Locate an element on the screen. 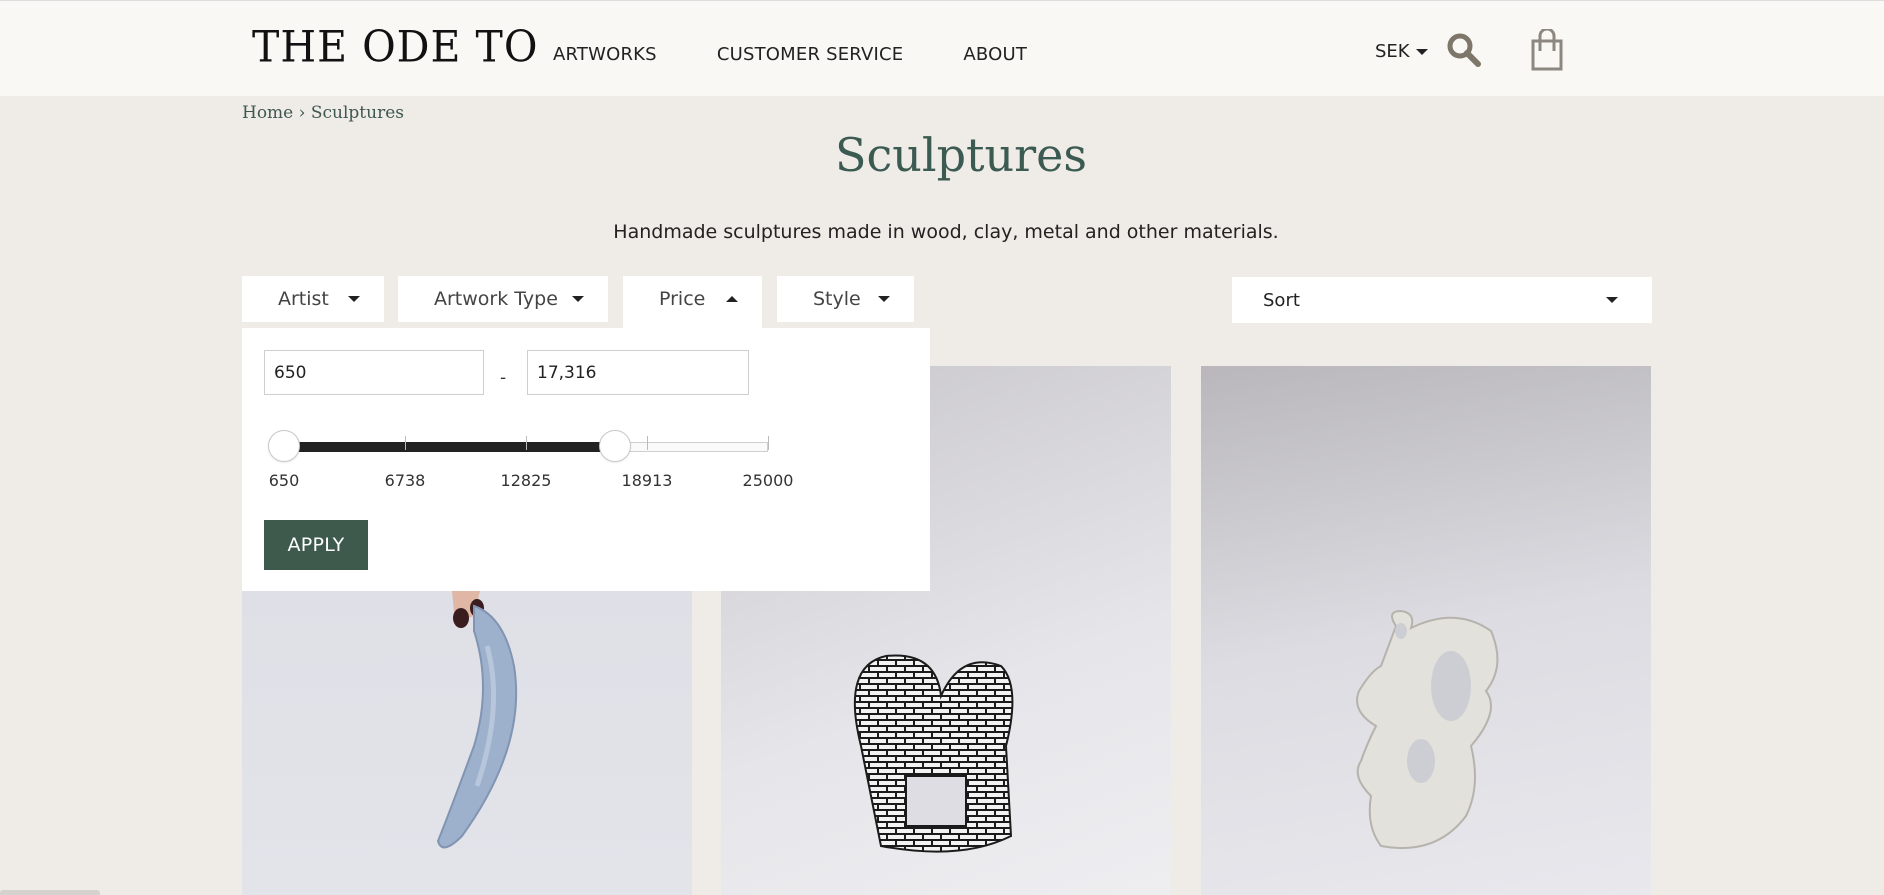 This screenshot has width=1884, height=895. price-filter-panel: - 650 6738 12825 18913 25000 APPLY is located at coordinates (586, 459).